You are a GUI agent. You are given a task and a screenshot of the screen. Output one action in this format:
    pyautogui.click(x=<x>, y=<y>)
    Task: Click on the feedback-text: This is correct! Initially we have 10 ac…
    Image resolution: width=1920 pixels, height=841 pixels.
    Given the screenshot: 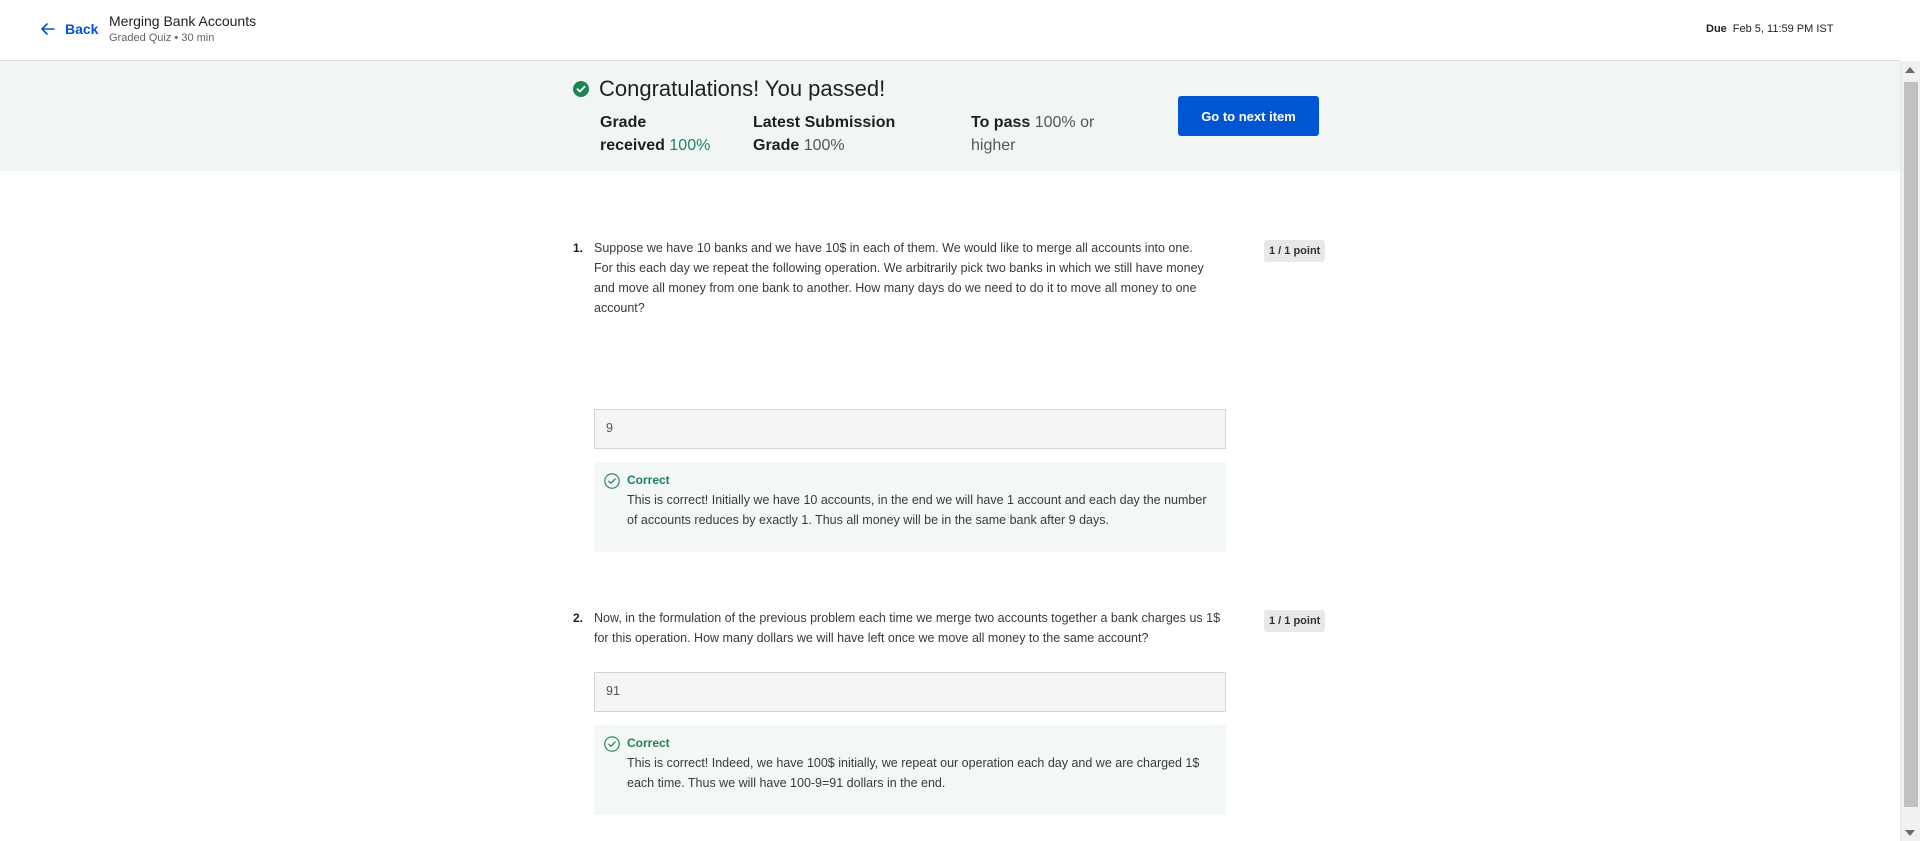 What is the action you would take?
    pyautogui.click(x=917, y=510)
    